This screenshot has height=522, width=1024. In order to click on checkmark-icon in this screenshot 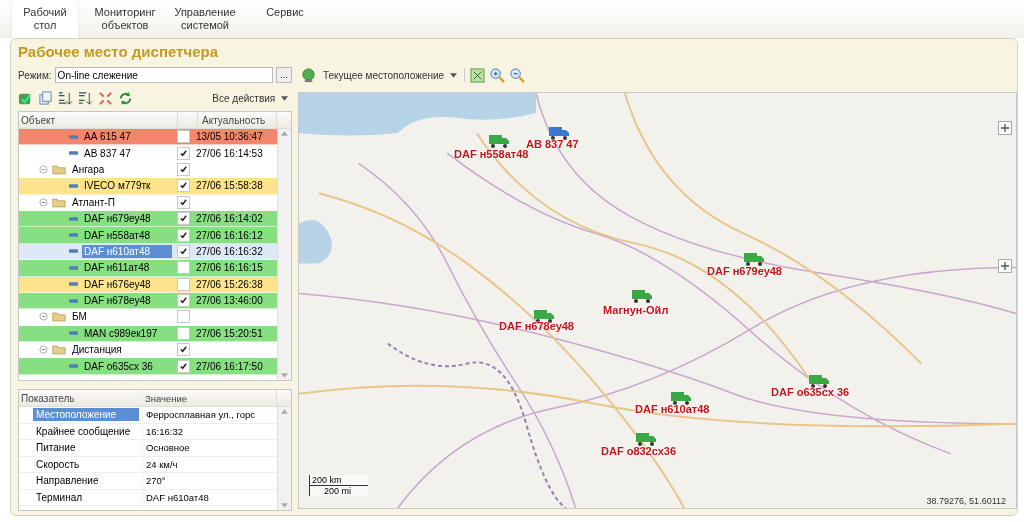, I will do `click(183, 301)`.